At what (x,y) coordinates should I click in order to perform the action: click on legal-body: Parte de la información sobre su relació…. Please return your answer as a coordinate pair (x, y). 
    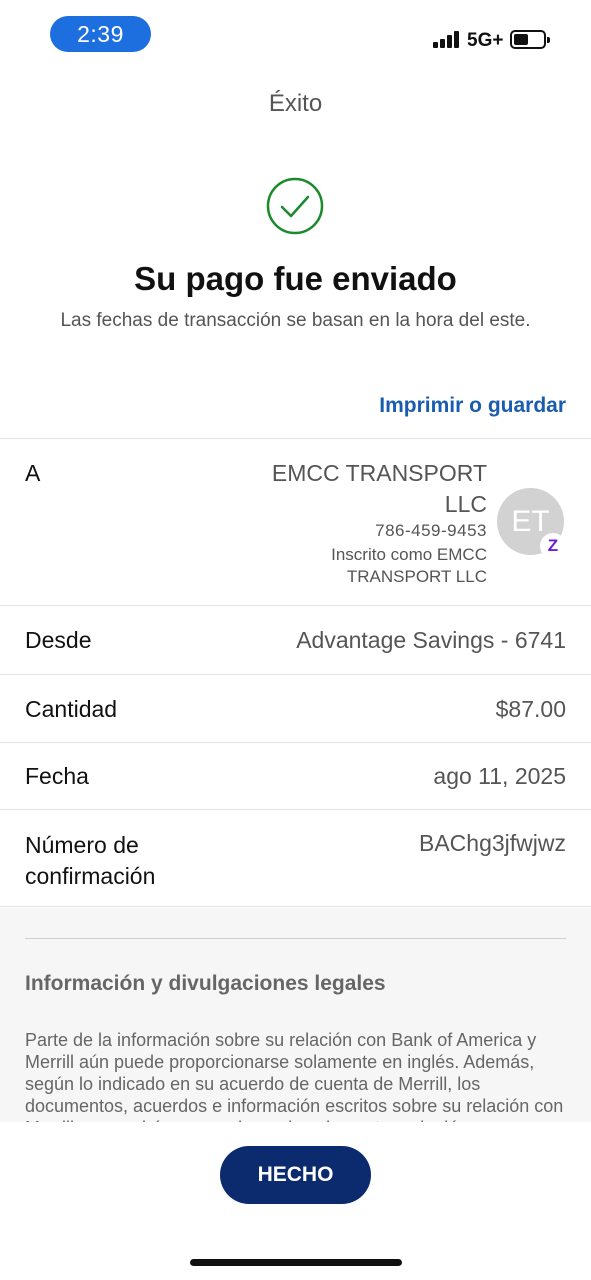
    Looking at the image, I should click on (294, 1076).